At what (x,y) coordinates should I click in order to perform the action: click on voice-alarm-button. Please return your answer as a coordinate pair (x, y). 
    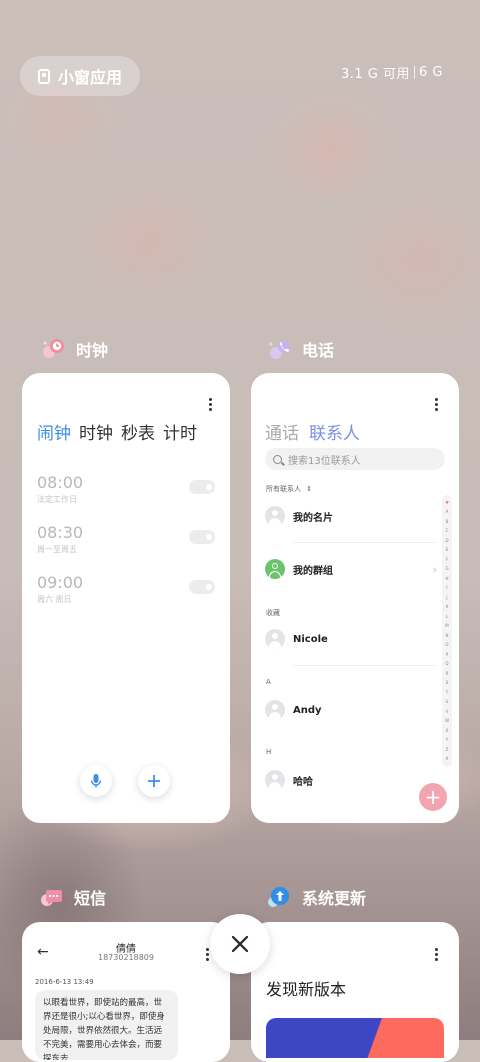
    Looking at the image, I should click on (96, 781).